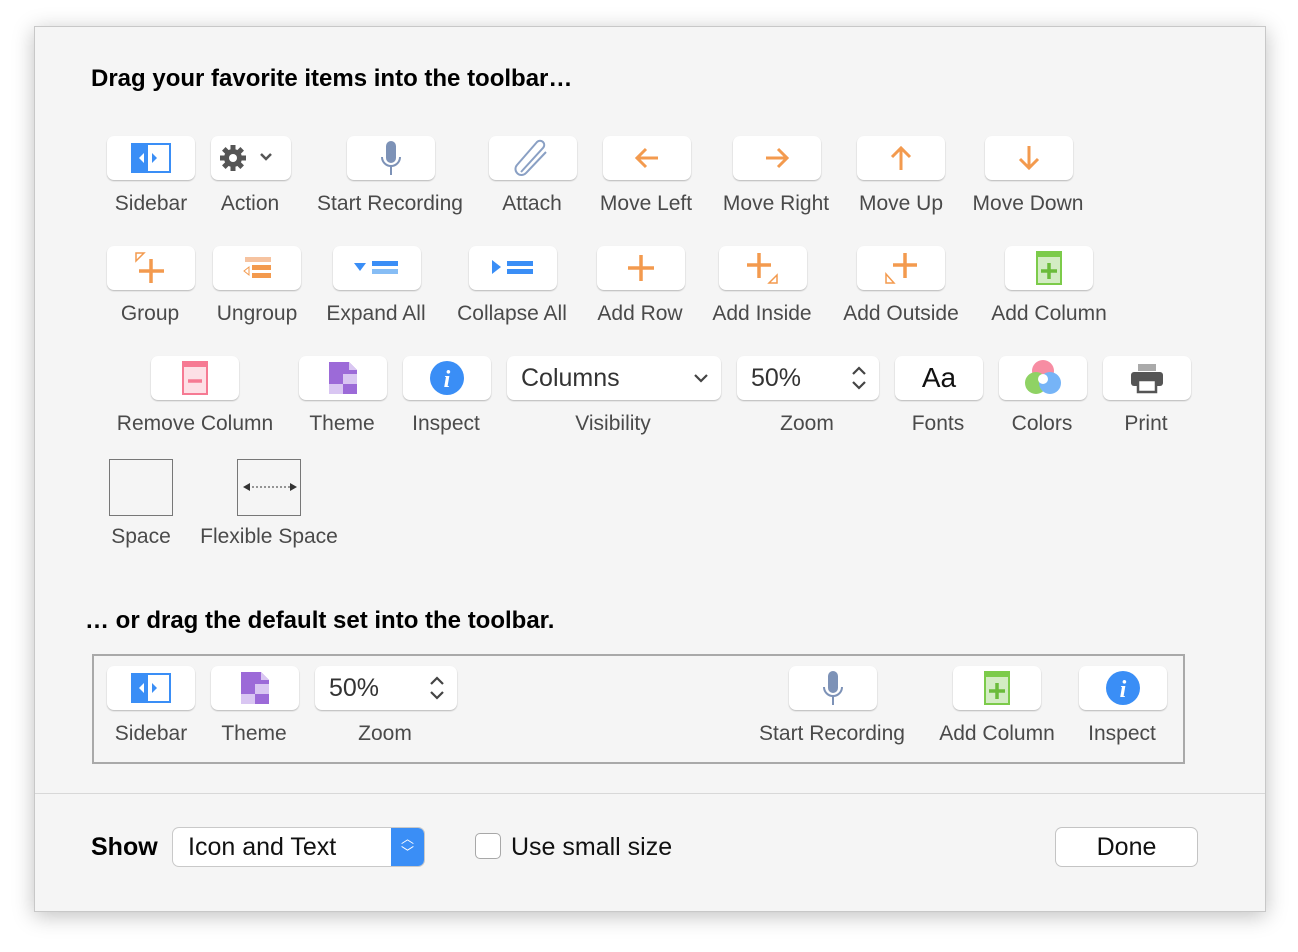 This screenshot has height=952, width=1298. I want to click on palette-item-move-down, so click(1029, 158).